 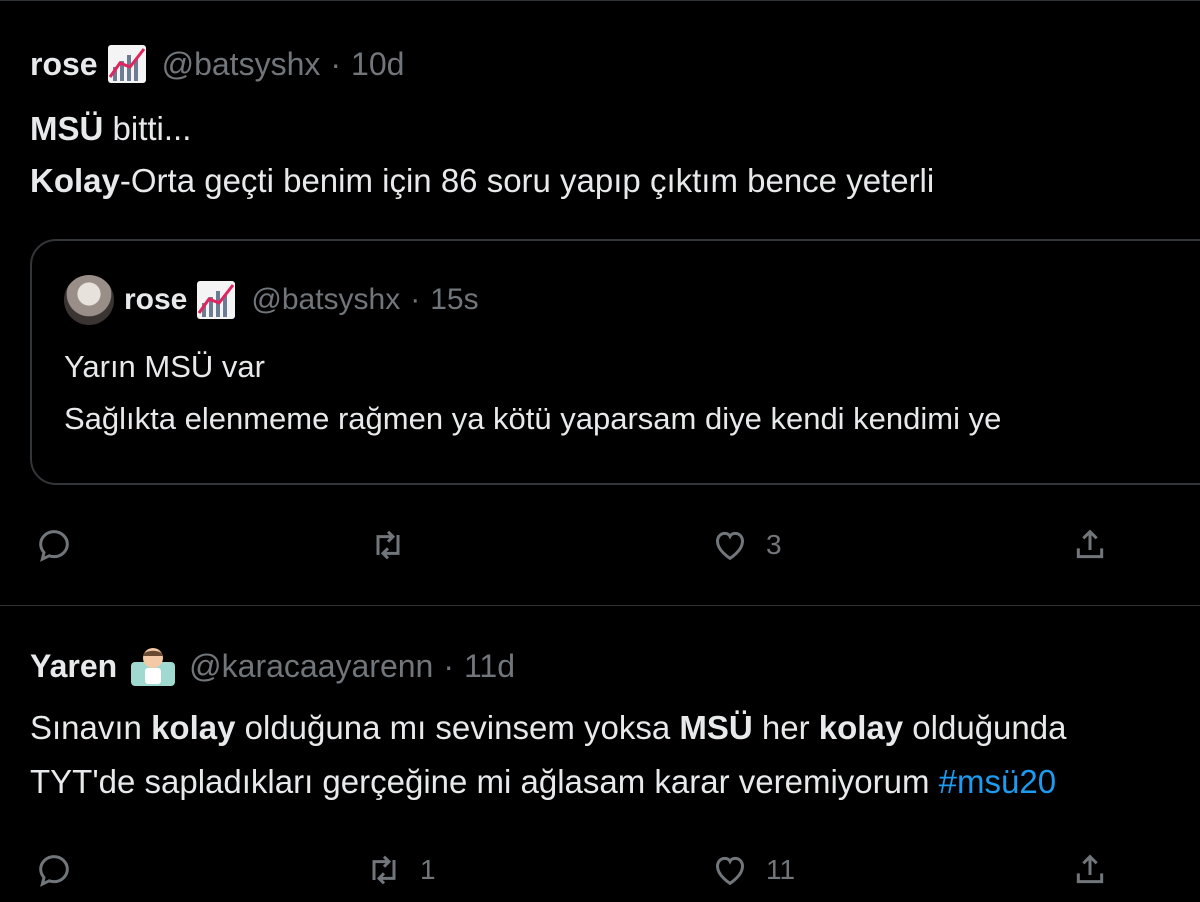 What do you see at coordinates (746, 545) in the screenshot?
I see `like-button: 3` at bounding box center [746, 545].